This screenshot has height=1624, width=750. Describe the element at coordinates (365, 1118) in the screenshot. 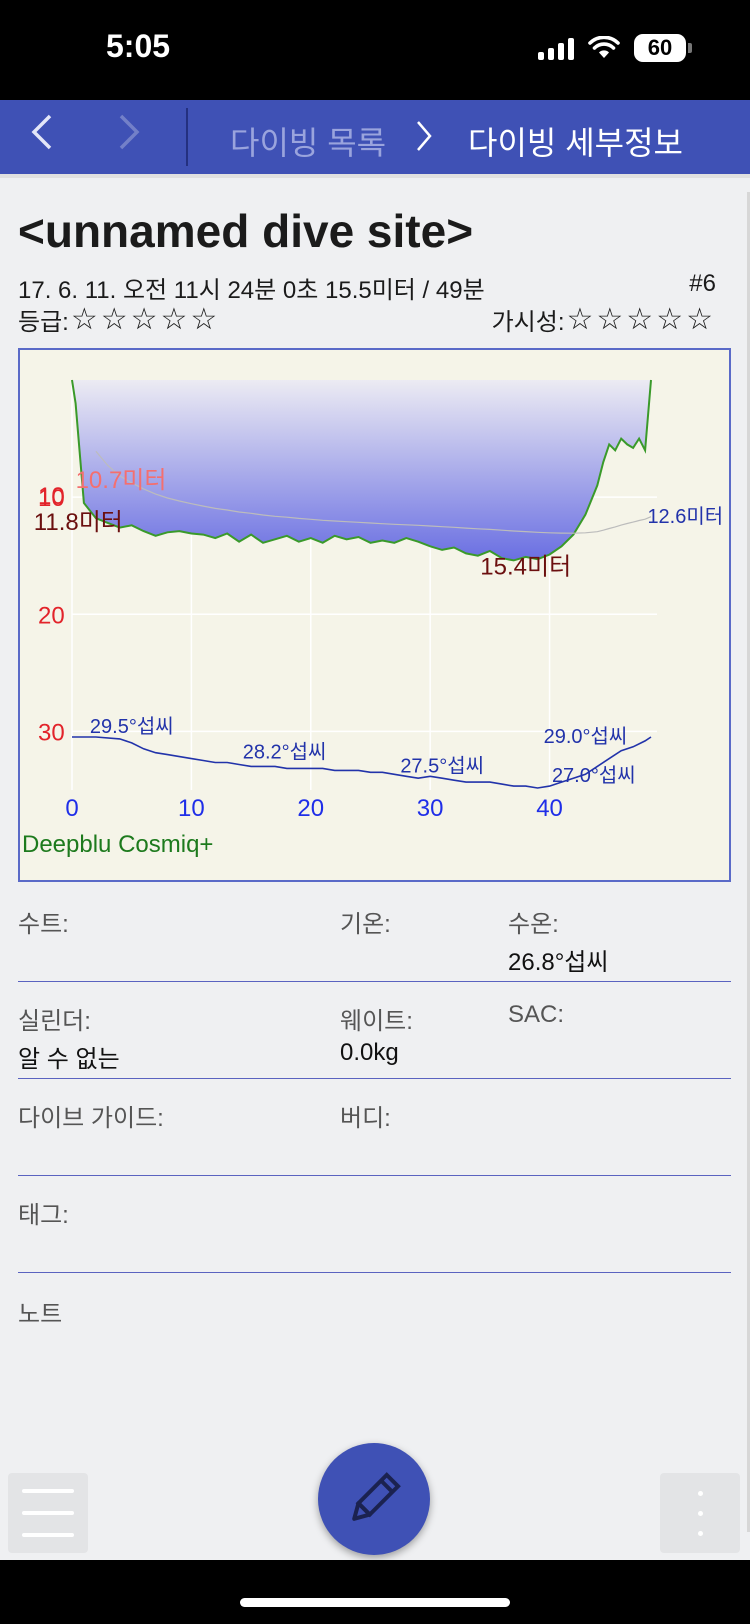

I see `buddy-label: 버디:` at that location.